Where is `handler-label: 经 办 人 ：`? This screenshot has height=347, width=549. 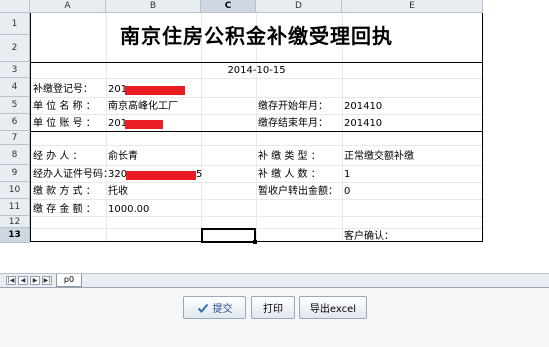
handler-label: 经 办 人 ： is located at coordinates (58, 156).